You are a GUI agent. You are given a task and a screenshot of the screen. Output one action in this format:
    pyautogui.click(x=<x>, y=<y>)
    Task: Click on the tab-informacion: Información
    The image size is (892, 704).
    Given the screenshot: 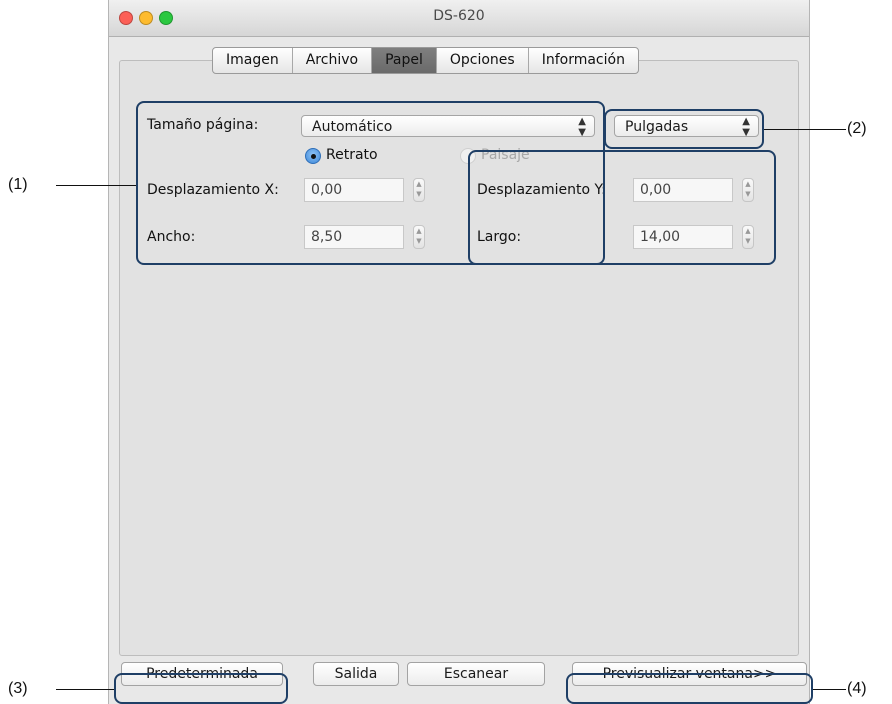 What is the action you would take?
    pyautogui.click(x=583, y=60)
    